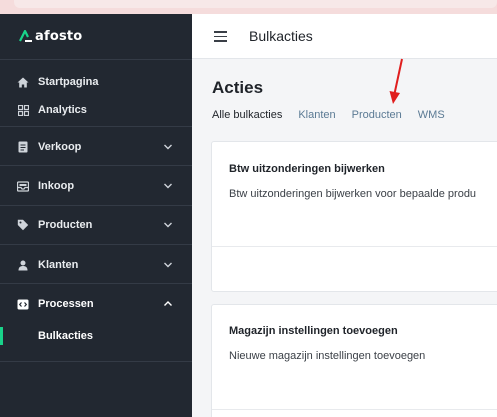 The height and width of the screenshot is (417, 497). I want to click on afosto-logo-mark-icon, so click(26, 36).